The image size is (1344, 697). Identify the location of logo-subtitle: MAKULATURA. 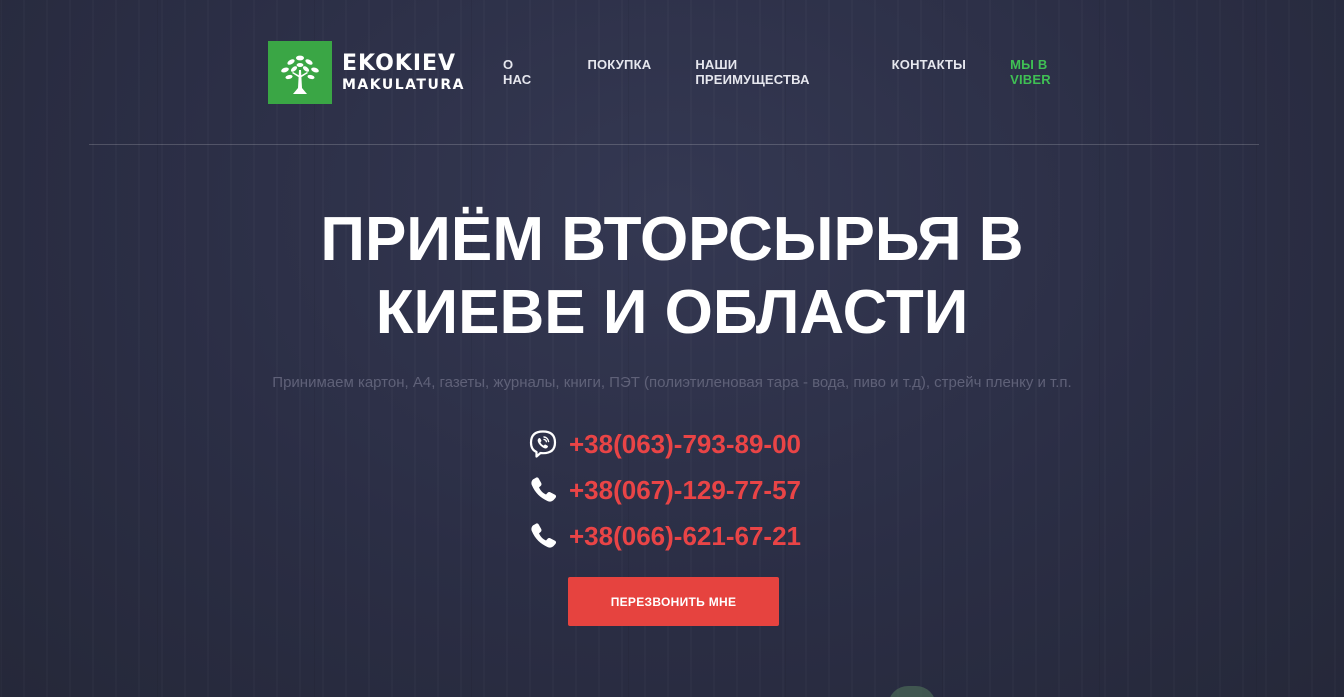
(403, 84).